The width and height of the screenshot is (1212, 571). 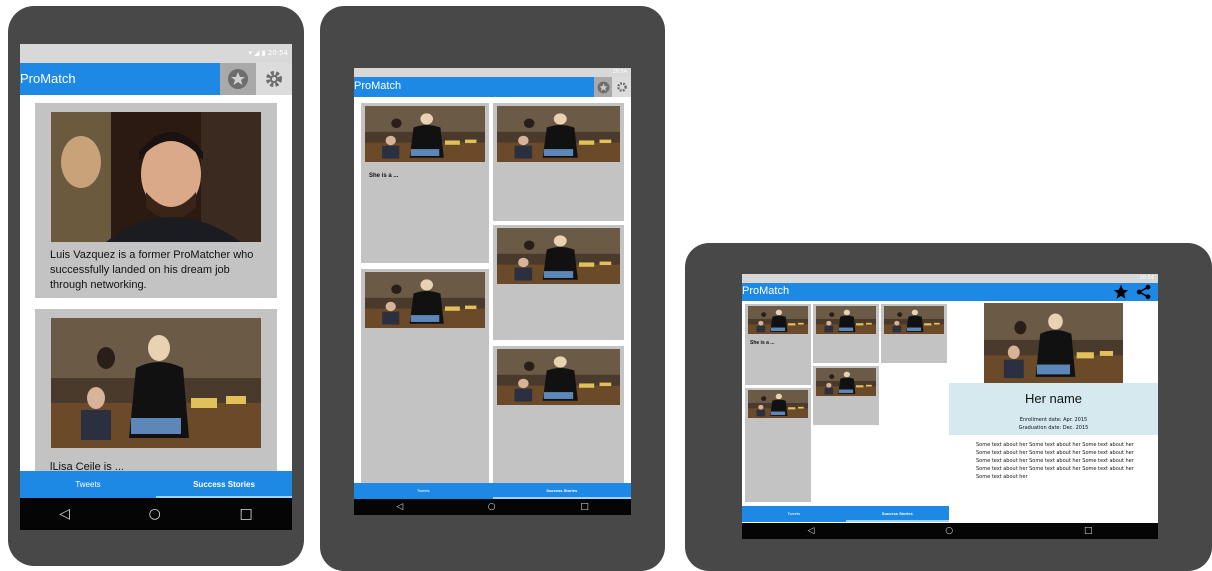 I want to click on graduation-date: Graduation date: Dec. 2015, so click(x=1053, y=428).